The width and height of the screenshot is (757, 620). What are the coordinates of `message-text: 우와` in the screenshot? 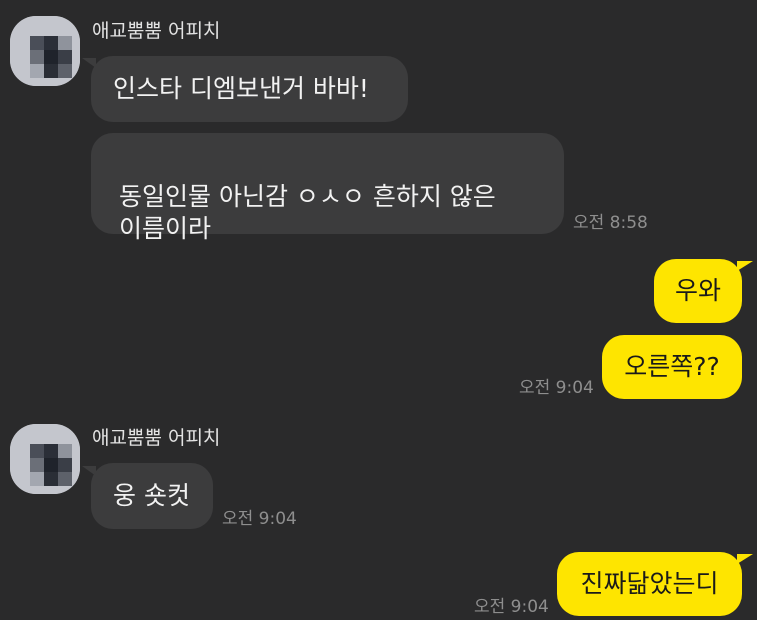 It's located at (697, 290).